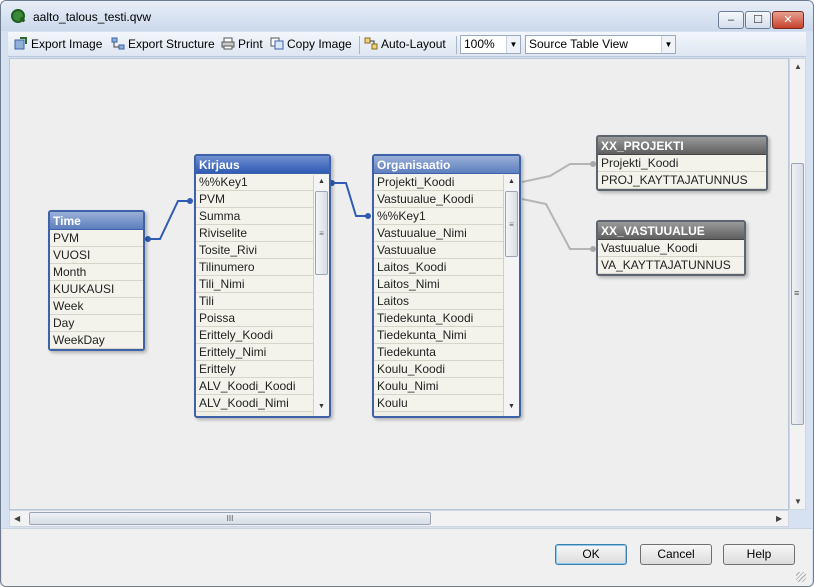 This screenshot has width=814, height=587. I want to click on export-image-icon, so click(20, 43).